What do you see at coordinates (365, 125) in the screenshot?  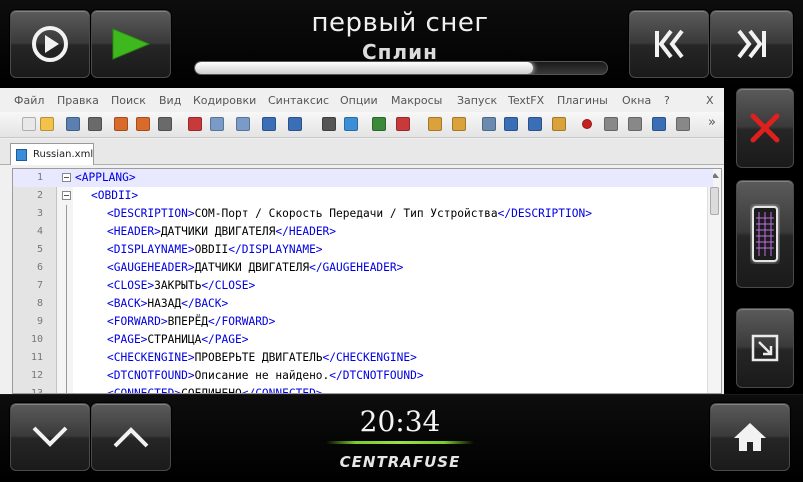 I see `editor-toolbar: »` at bounding box center [365, 125].